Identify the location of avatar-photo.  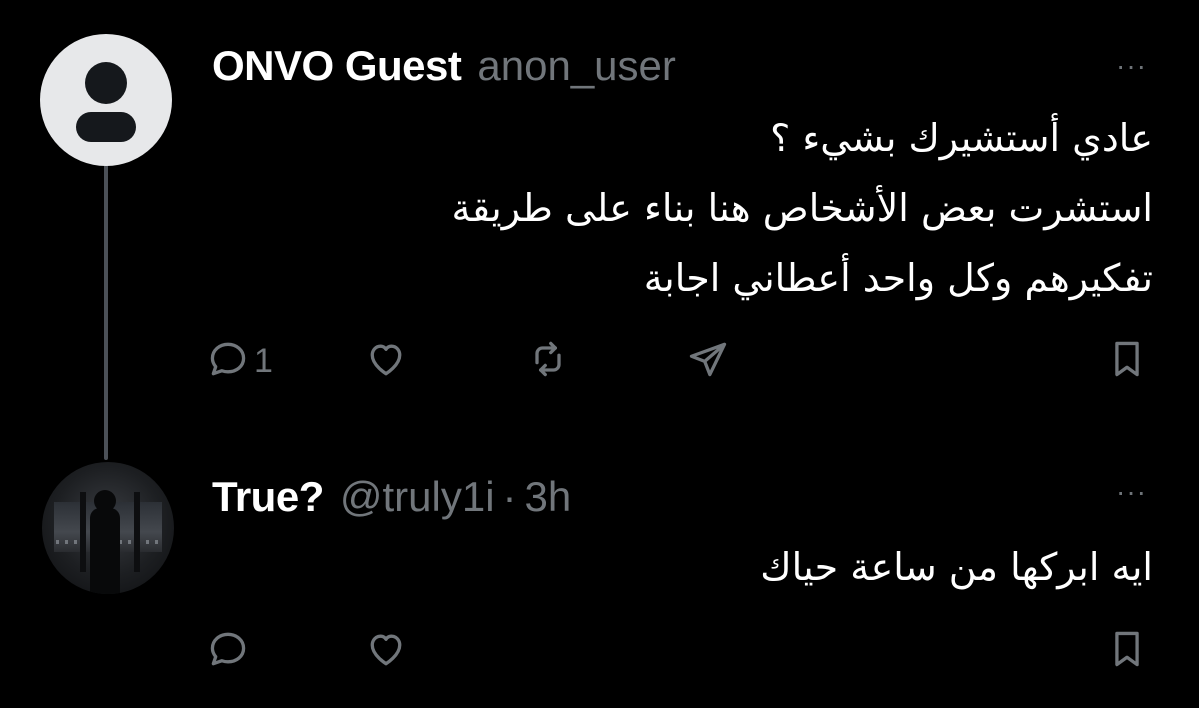
(108, 528).